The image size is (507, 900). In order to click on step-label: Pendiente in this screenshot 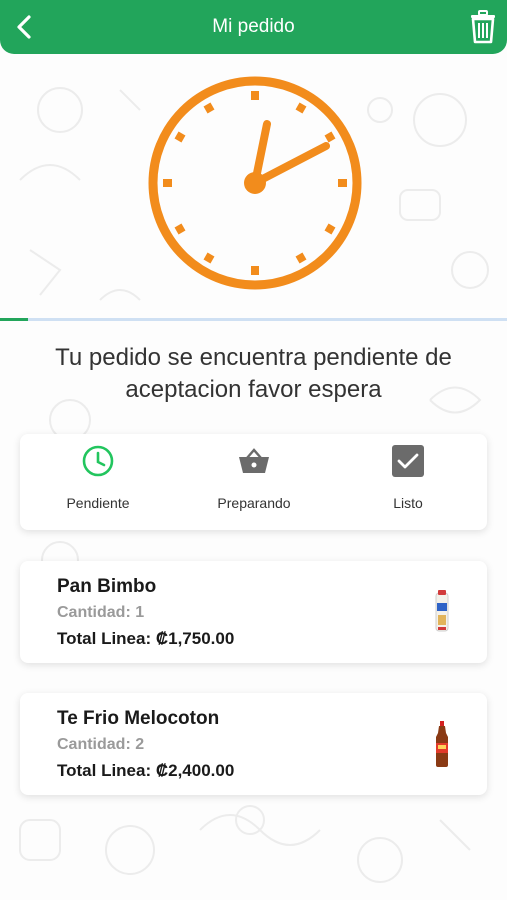, I will do `click(98, 503)`.